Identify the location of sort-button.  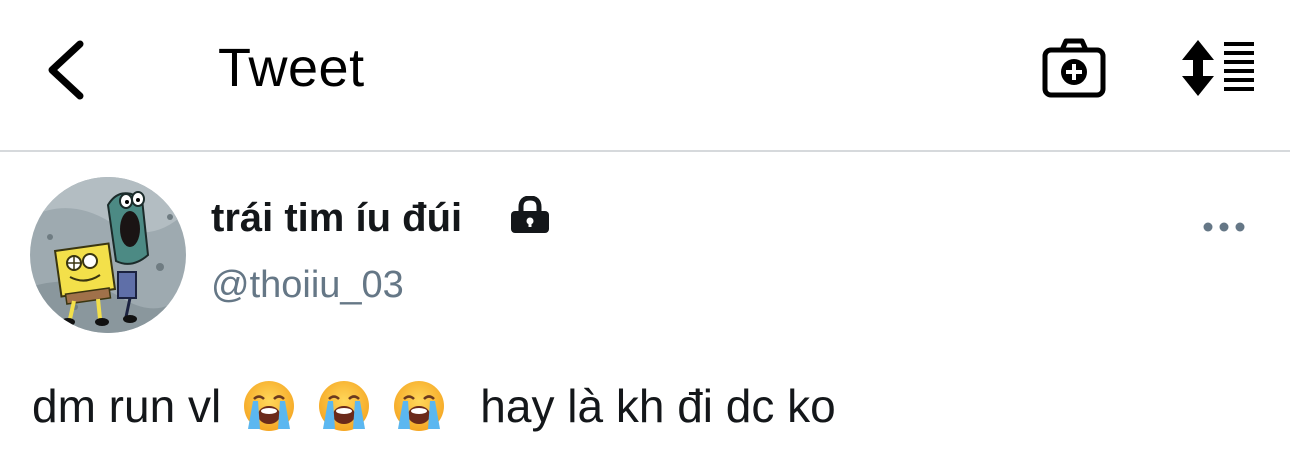
(1217, 68).